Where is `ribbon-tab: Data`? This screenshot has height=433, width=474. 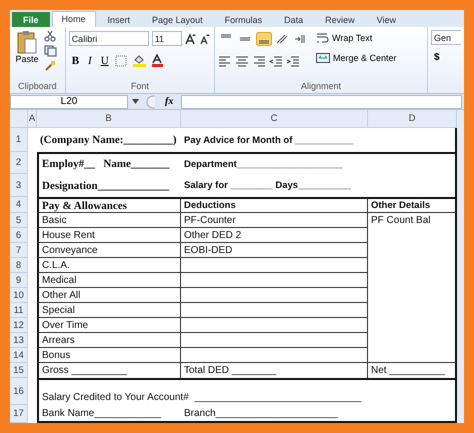
ribbon-tab: Data is located at coordinates (294, 19).